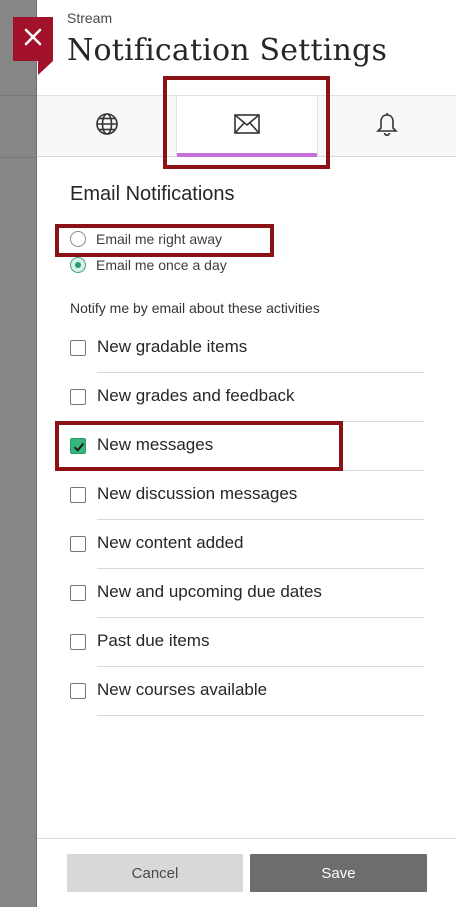  I want to click on tab-push, so click(387, 126).